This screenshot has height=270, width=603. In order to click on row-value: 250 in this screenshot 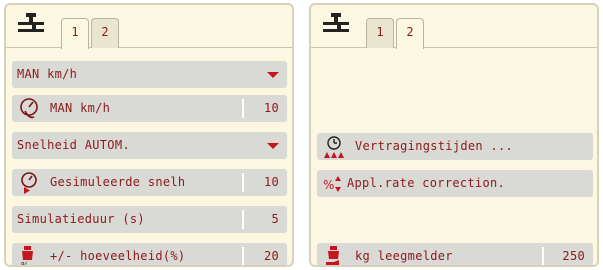, I will do `click(573, 256)`.